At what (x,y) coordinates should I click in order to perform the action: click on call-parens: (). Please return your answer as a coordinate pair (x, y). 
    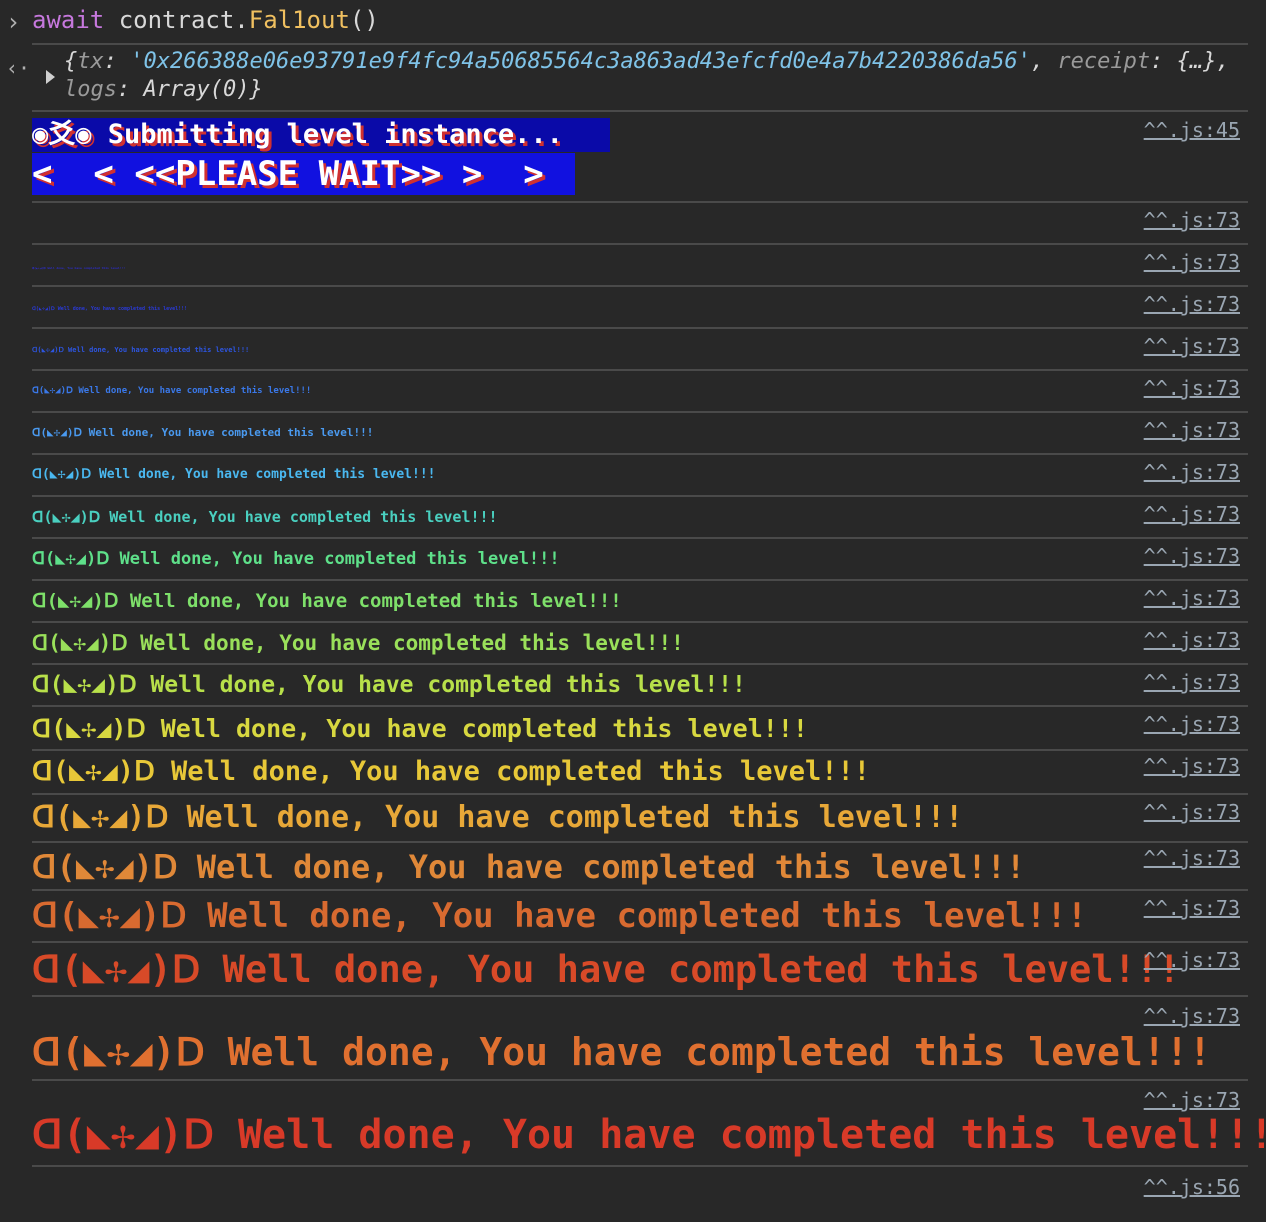
    Looking at the image, I should click on (364, 20).